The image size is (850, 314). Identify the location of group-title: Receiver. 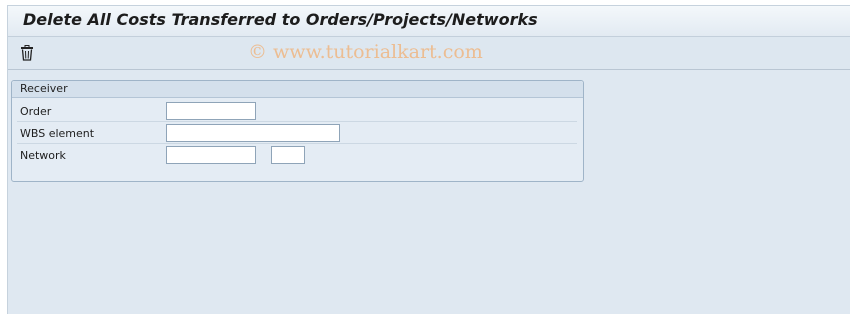
(44, 88).